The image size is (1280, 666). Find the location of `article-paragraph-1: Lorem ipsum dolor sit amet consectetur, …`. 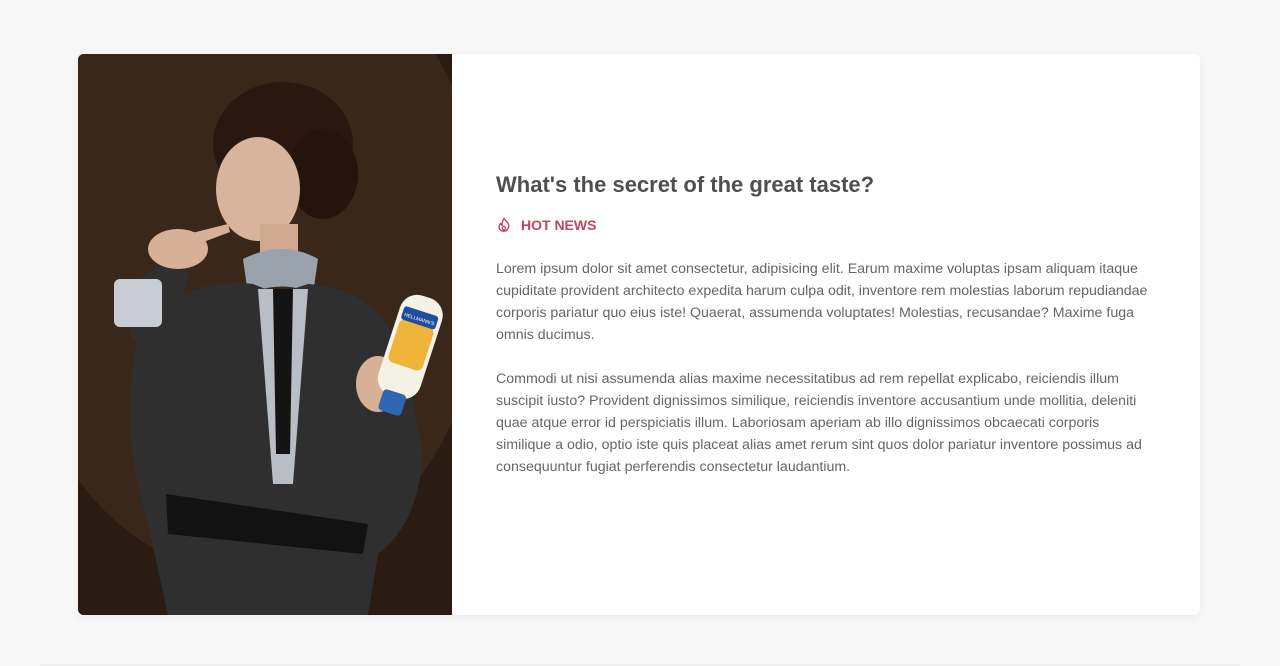

article-paragraph-1: Lorem ipsum dolor sit amet consectetur, … is located at coordinates (822, 301).